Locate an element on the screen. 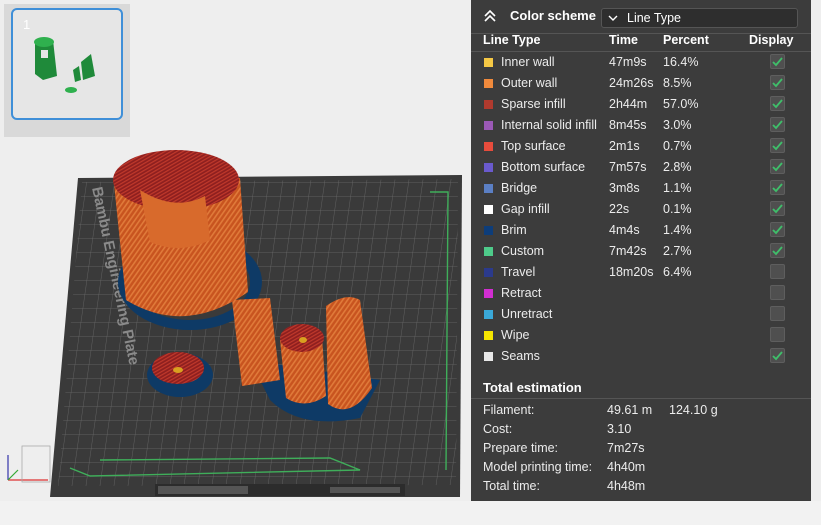 The width and height of the screenshot is (821, 525). line-type-percent: 3.0% is located at coordinates (677, 125).